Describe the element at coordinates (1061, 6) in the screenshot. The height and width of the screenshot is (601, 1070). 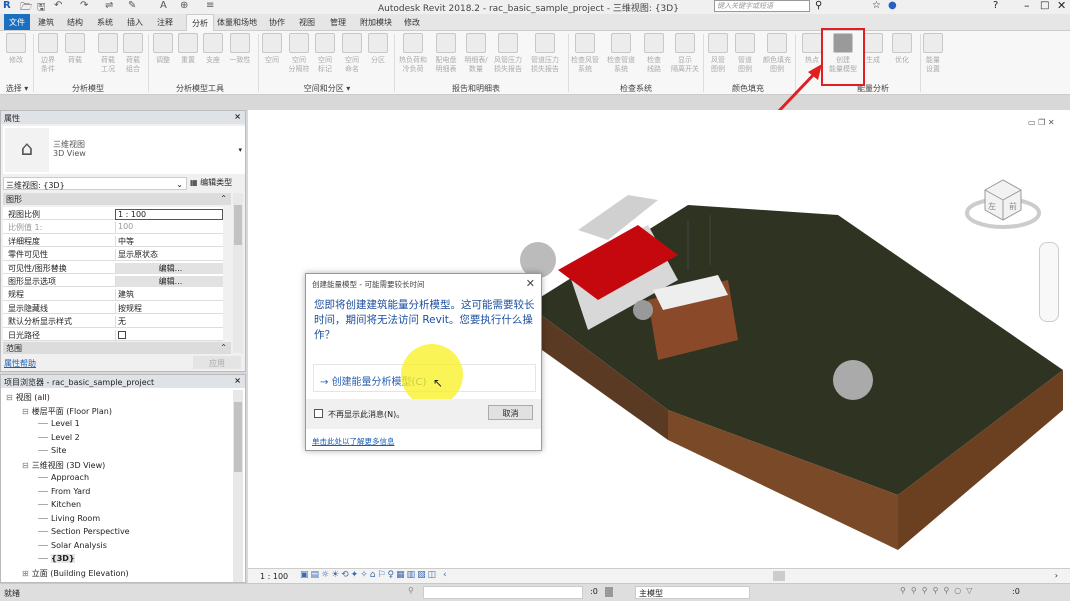
I see `close-button: ✕` at that location.